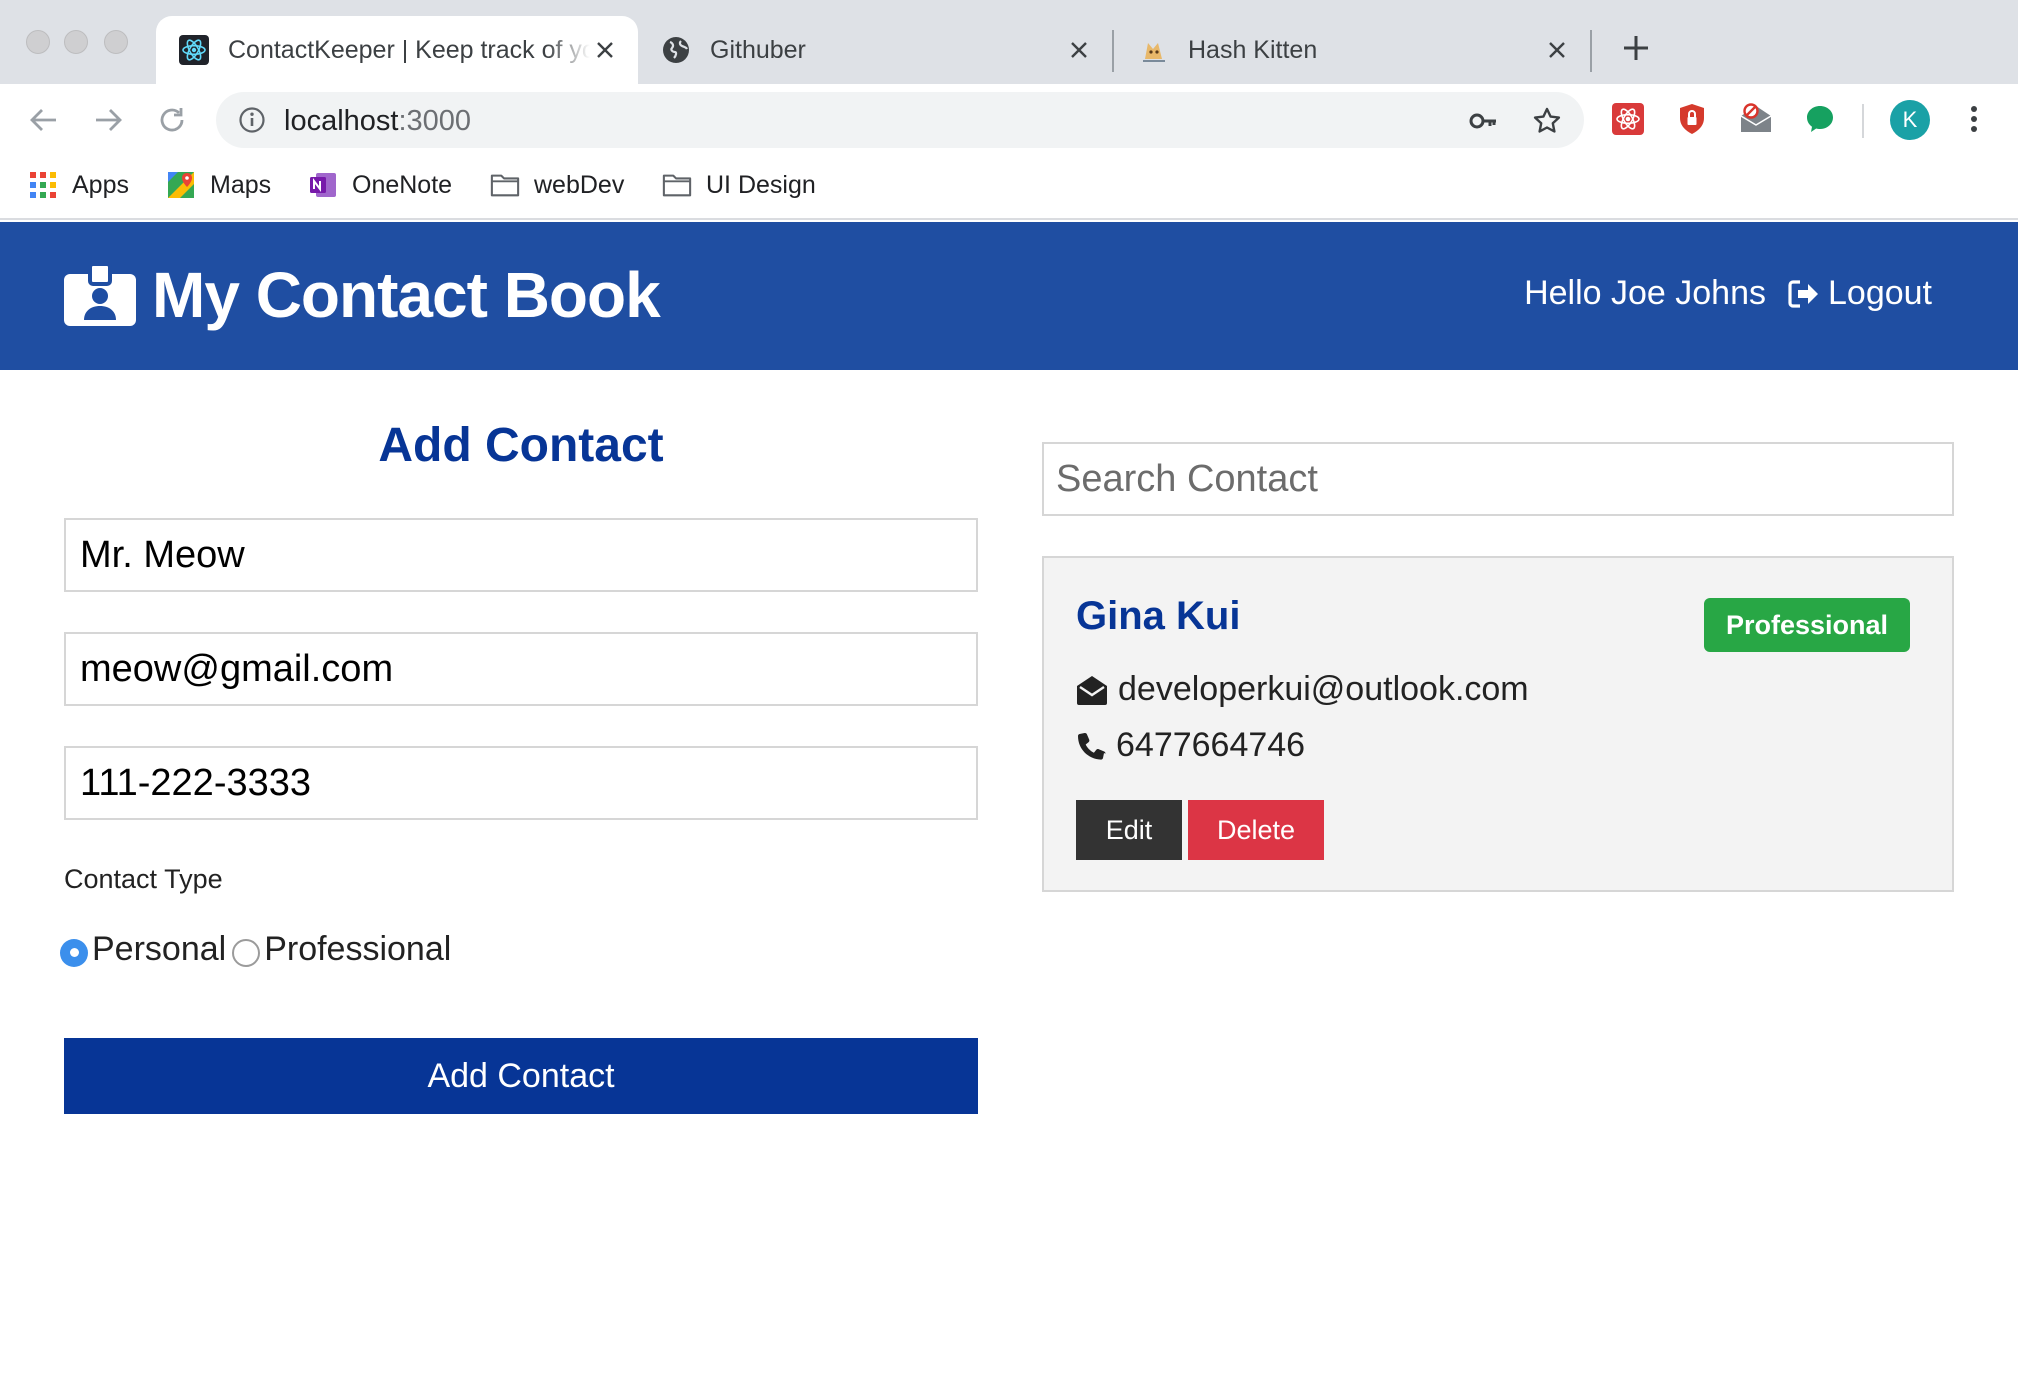  I want to click on professional-radio, so click(246, 952).